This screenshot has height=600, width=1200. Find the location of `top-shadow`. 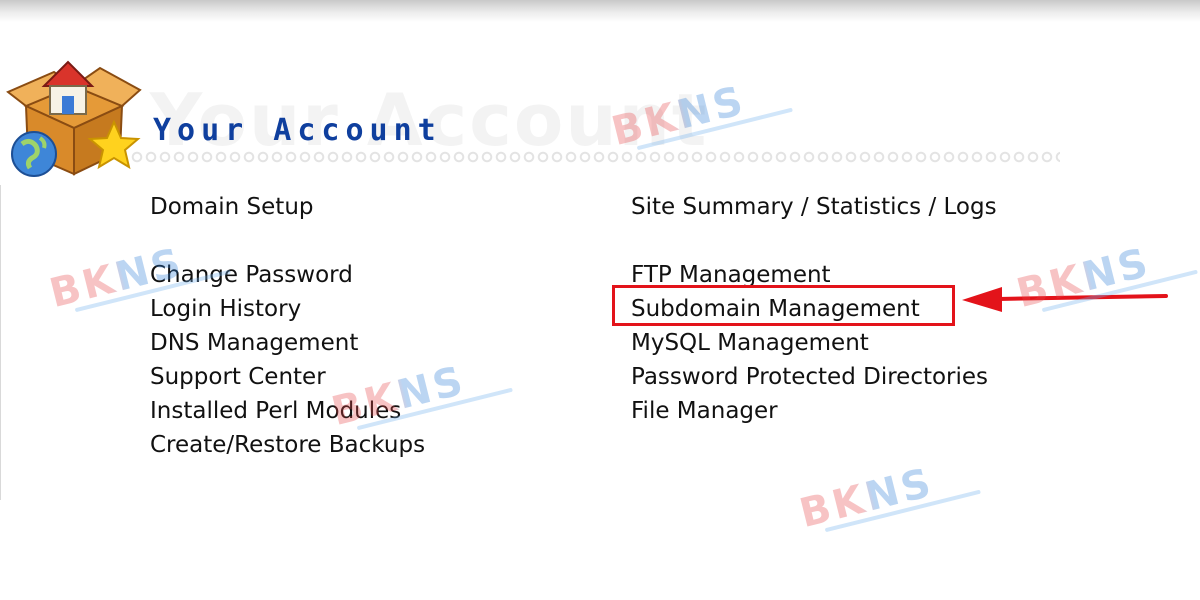

top-shadow is located at coordinates (600, 11).